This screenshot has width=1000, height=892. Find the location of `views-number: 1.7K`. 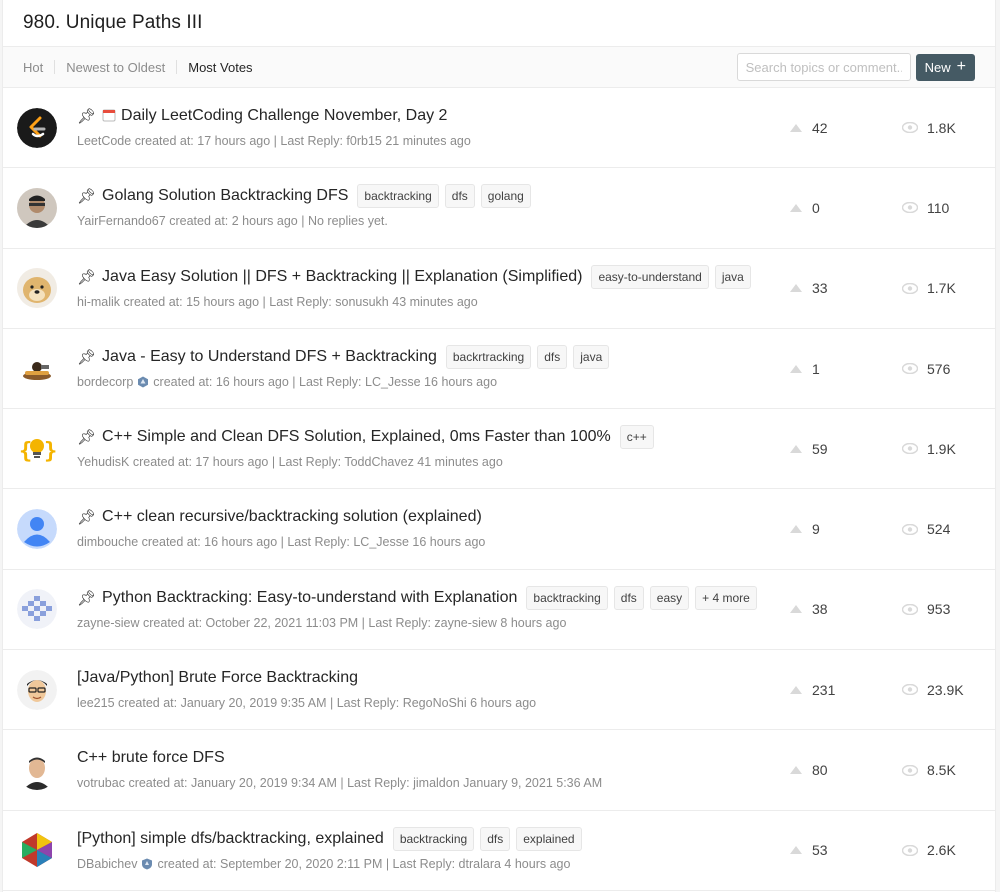

views-number: 1.7K is located at coordinates (941, 288).